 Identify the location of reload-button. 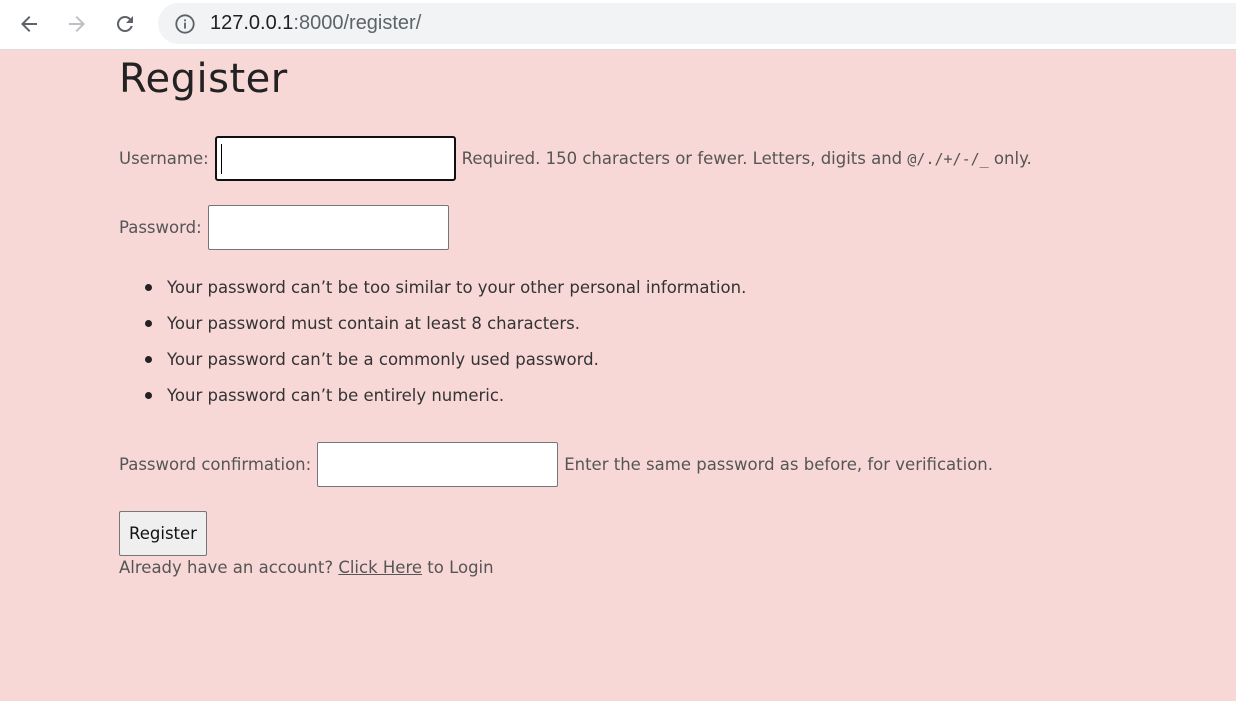
(125, 24).